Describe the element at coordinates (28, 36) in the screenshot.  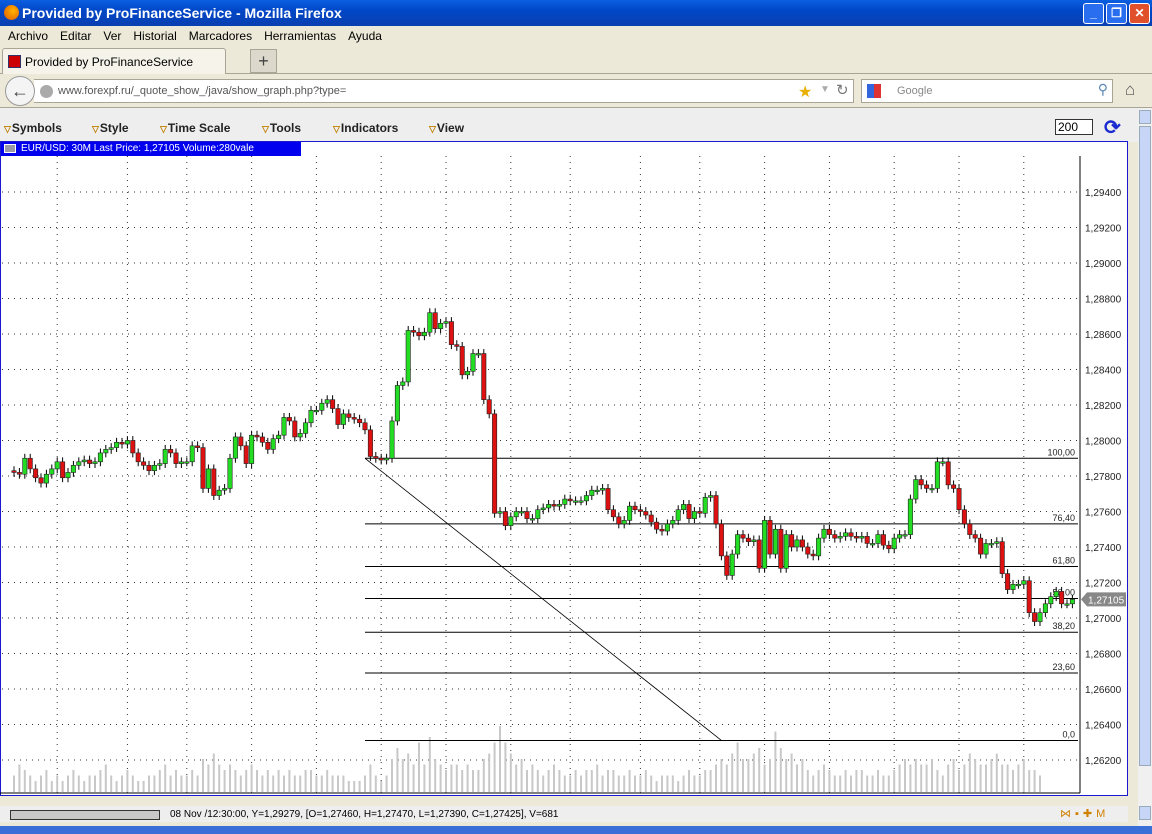
I see `menu-archivo: Archivo` at that location.